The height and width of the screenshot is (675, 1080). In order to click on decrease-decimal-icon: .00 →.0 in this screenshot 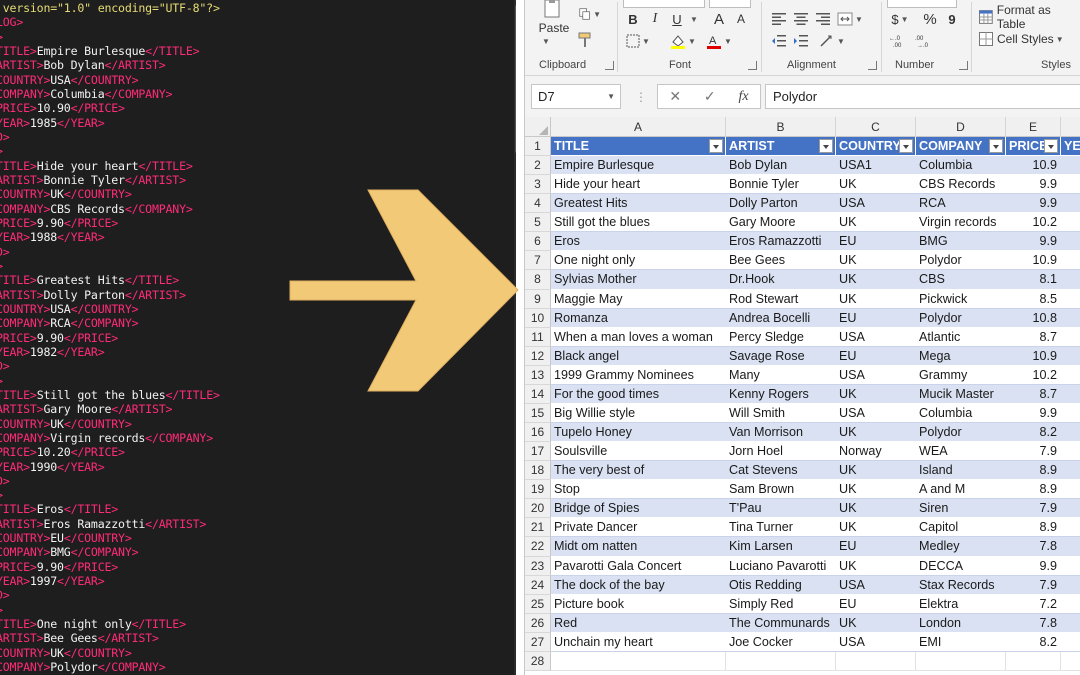, I will do `click(924, 41)`.